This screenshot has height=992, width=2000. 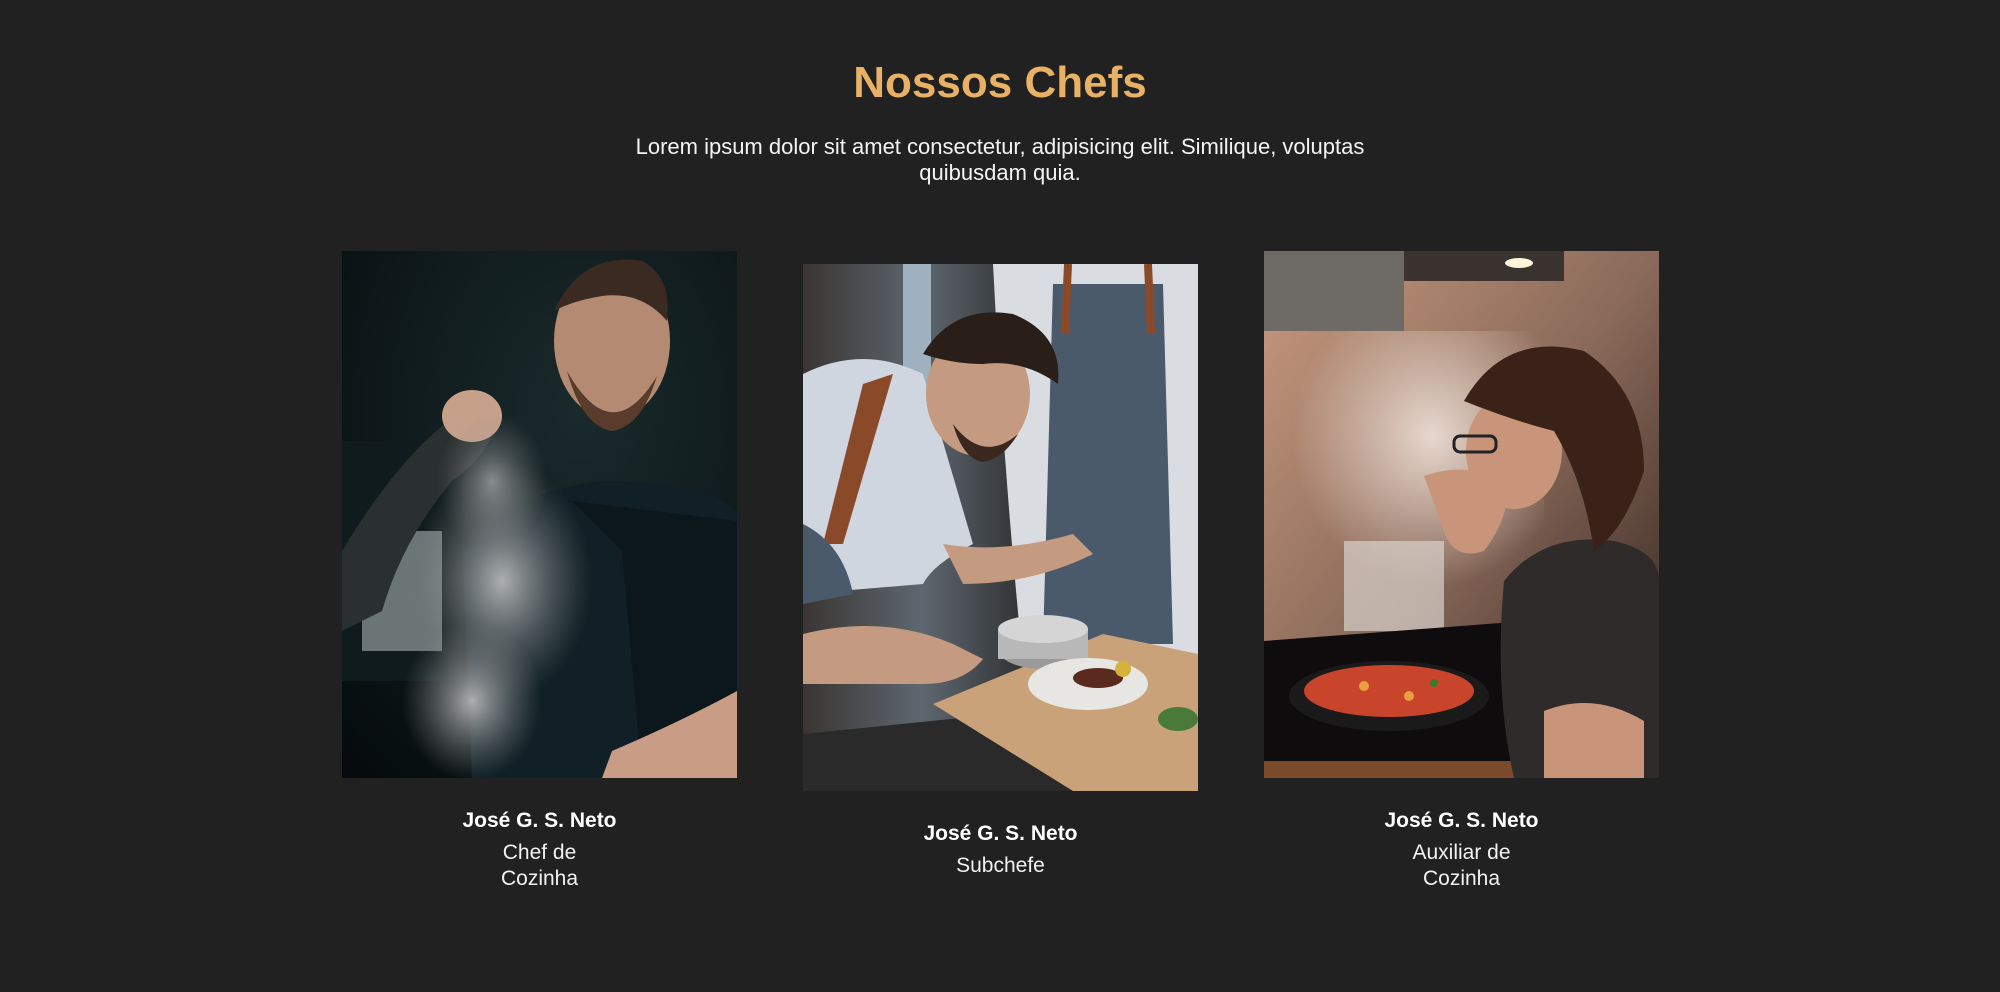 I want to click on chef-role-line: Chef de, so click(x=539, y=852).